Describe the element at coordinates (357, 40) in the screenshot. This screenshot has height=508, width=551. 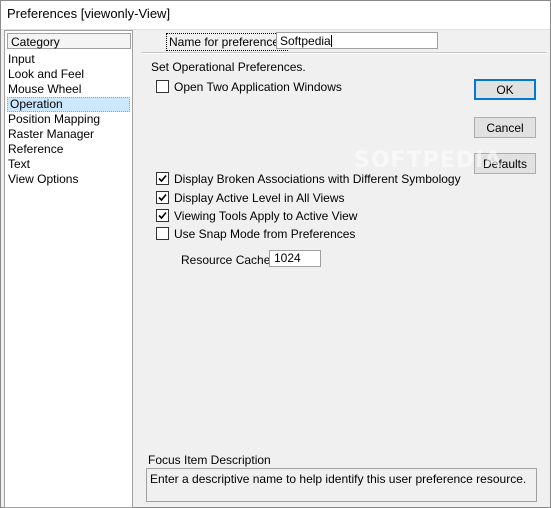
I see `name-for-preferences-input: Softpedia` at that location.